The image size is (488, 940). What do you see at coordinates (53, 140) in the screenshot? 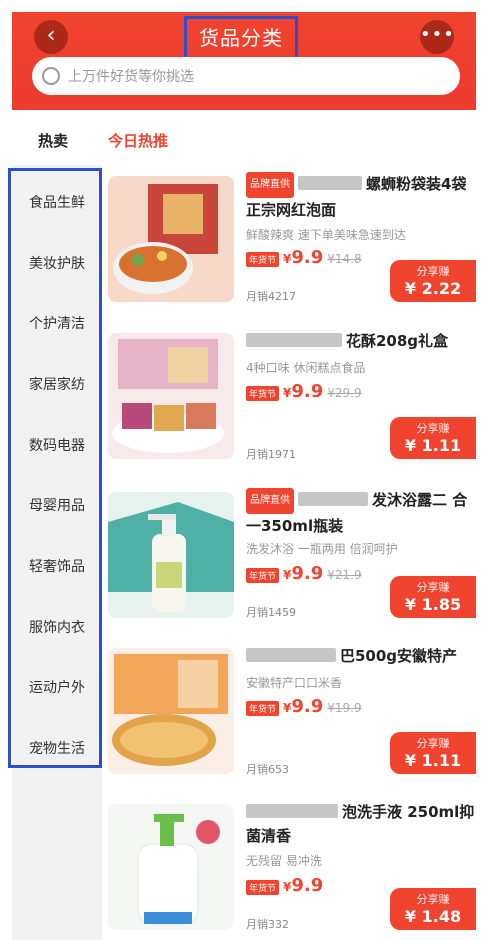
I see `tab-hot: 热卖` at bounding box center [53, 140].